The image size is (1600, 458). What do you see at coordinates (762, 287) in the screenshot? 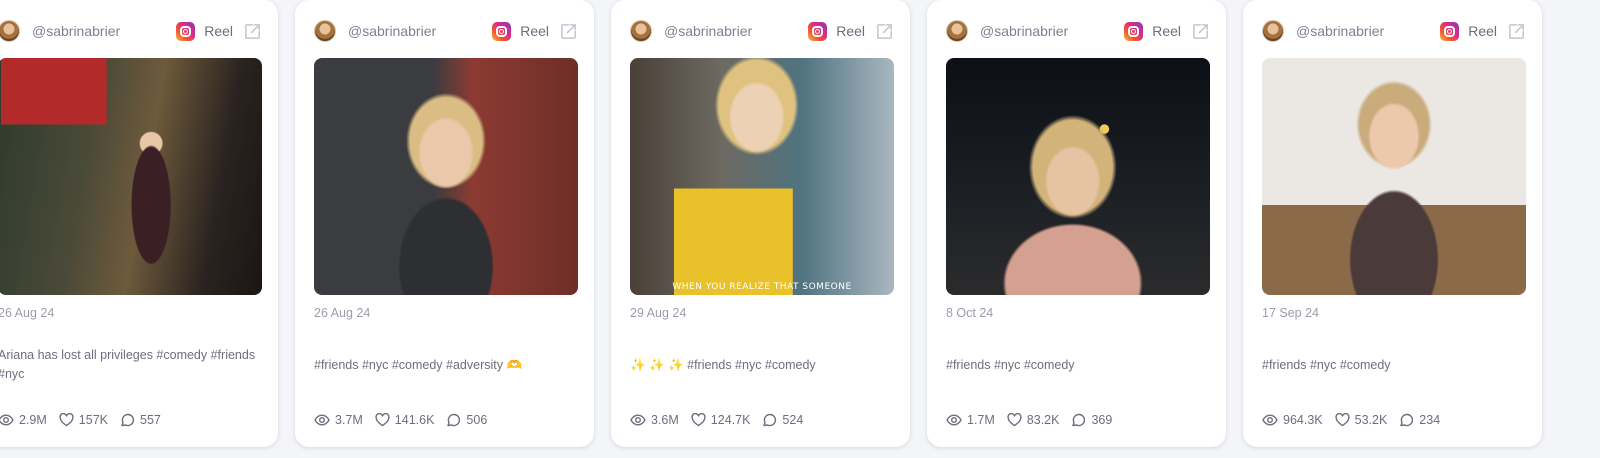
I see `thumbnail-caption: WHEN YOU REALIZE THAT SOMEONE` at bounding box center [762, 287].